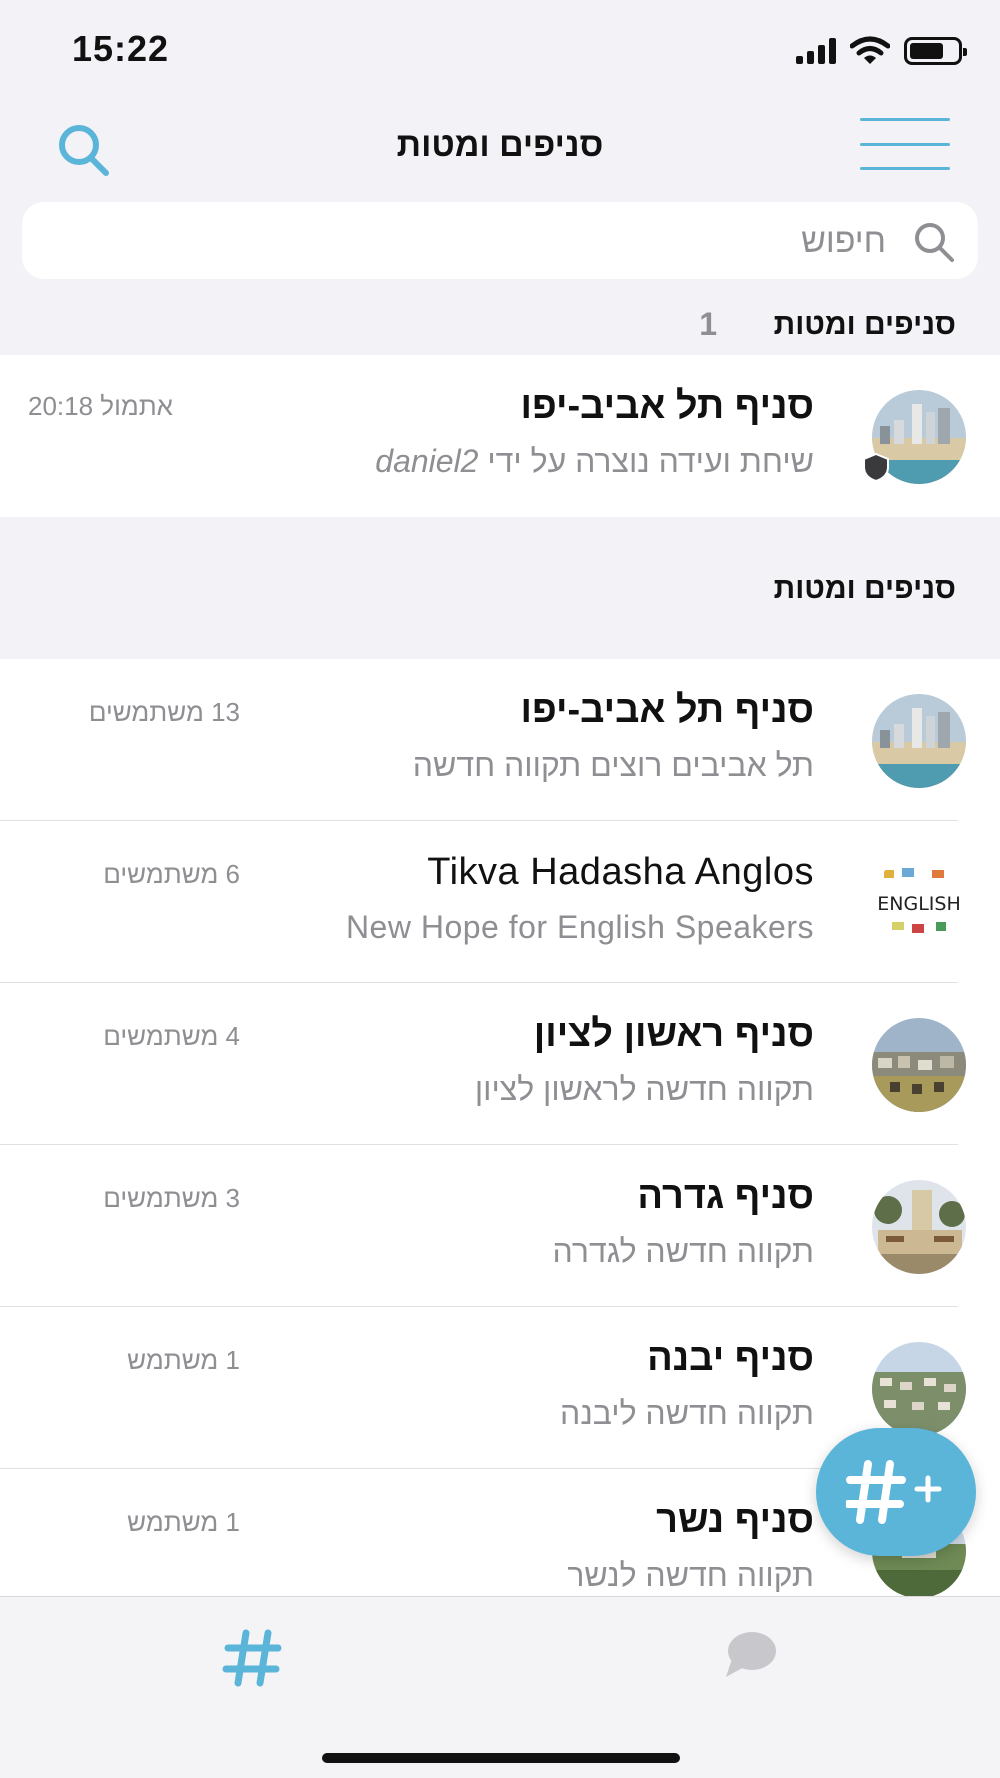 This screenshot has height=1778, width=1000. Describe the element at coordinates (683, 1251) in the screenshot. I see `channel-subtitle: תקווה חדשה לגדרה` at that location.